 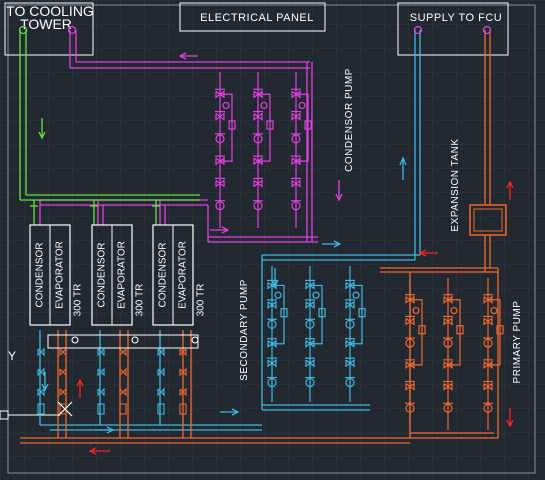 What do you see at coordinates (257, 18) in the screenshot?
I see `electrical-panel-label: ELECTRICAL PANEL` at bounding box center [257, 18].